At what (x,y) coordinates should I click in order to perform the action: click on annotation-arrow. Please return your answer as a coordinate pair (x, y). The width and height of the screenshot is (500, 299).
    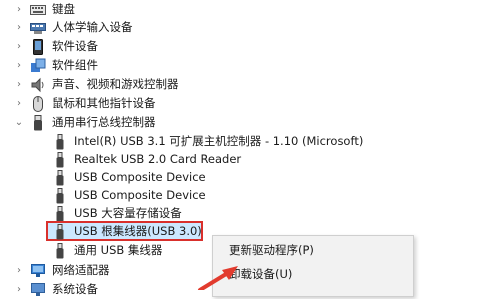
    Looking at the image, I should click on (218, 278).